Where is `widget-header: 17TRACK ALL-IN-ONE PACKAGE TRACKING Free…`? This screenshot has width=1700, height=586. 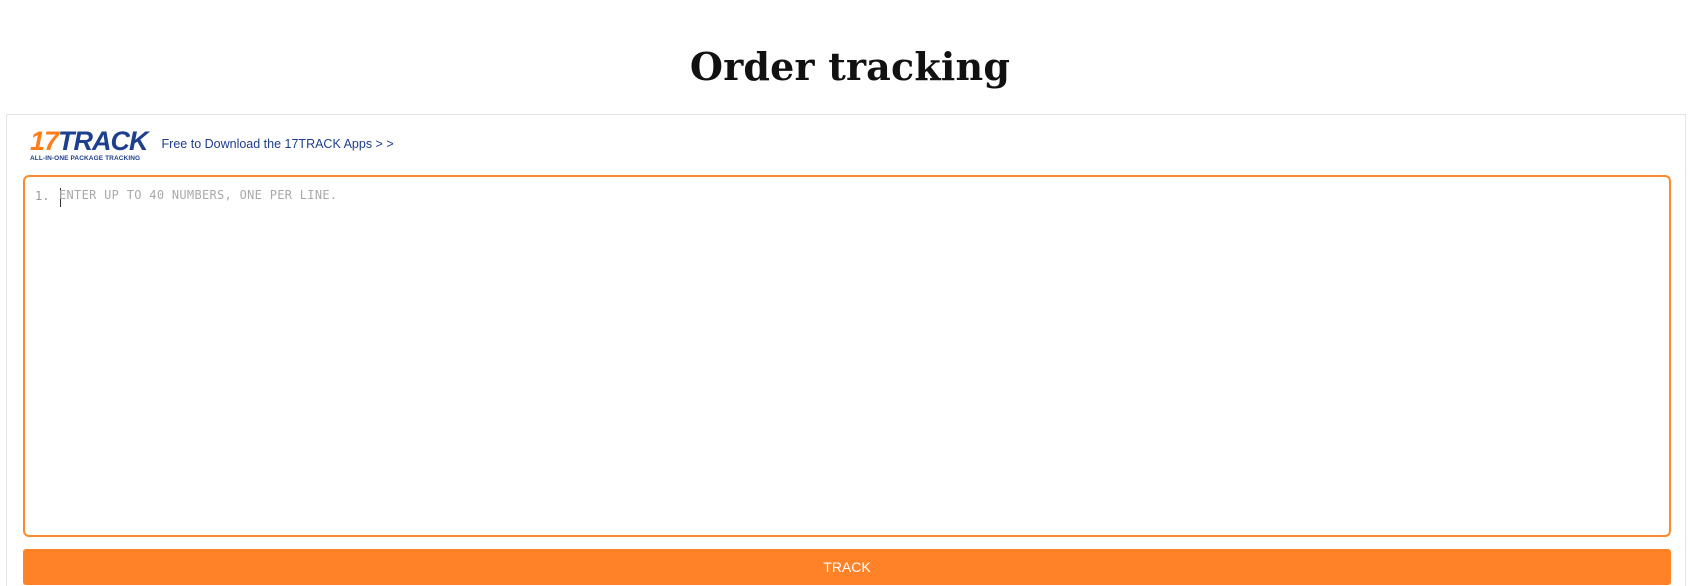
widget-header: 17TRACK ALL-IN-ONE PACKAGE TRACKING Free… is located at coordinates (212, 145).